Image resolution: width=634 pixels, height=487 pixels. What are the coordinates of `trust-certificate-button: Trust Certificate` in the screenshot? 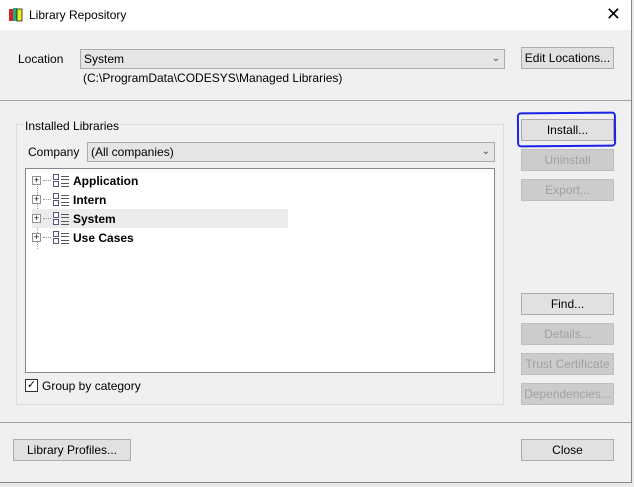 It's located at (567, 364).